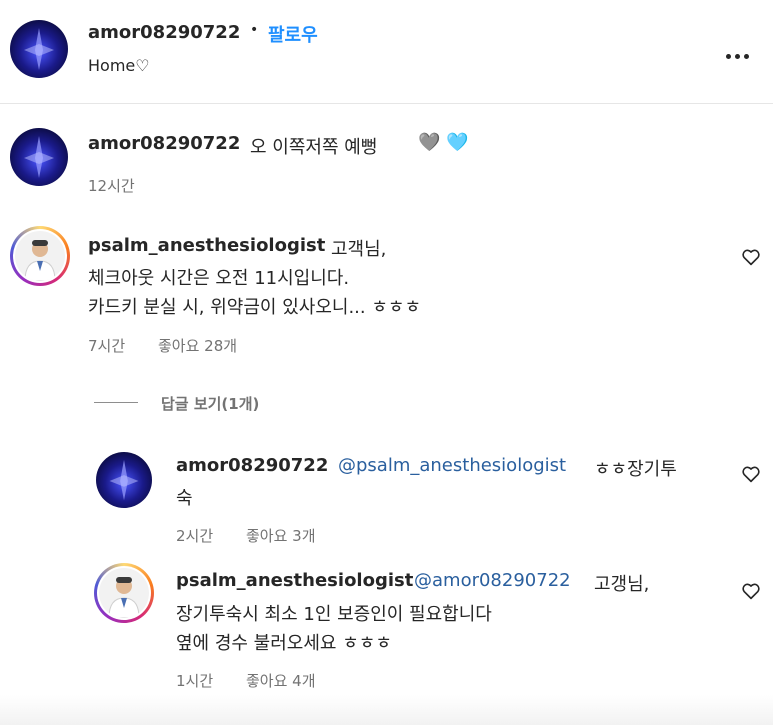 The image size is (773, 725). I want to click on caption-timestamp: 12시간, so click(111, 185).